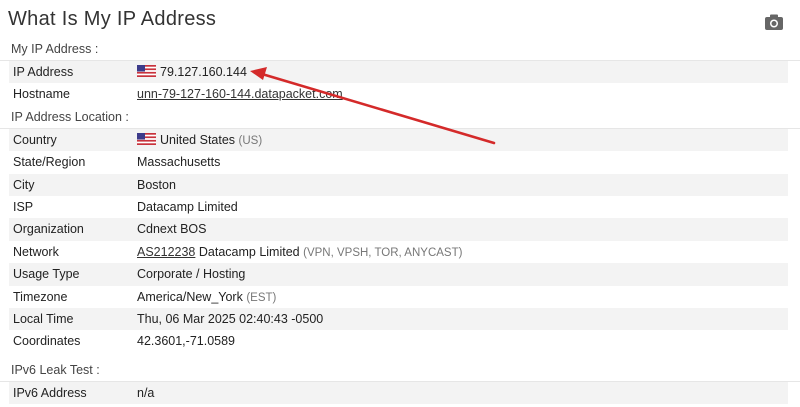  Describe the element at coordinates (43, 72) in the screenshot. I see `row-label: IP Address` at that location.